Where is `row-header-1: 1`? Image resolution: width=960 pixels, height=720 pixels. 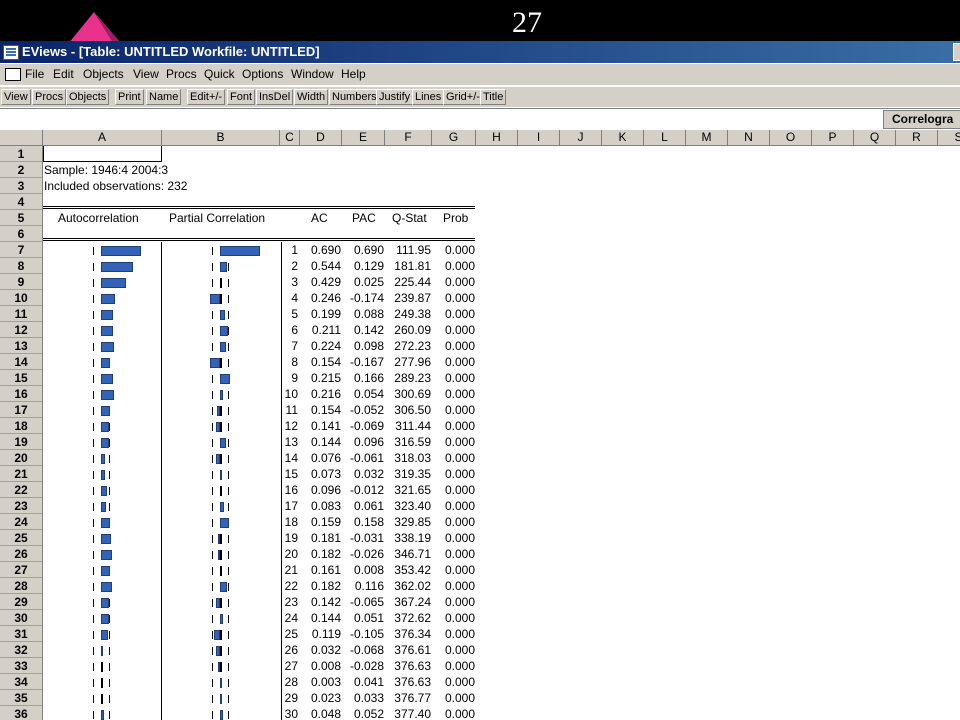
row-header-1: 1 is located at coordinates (21, 154).